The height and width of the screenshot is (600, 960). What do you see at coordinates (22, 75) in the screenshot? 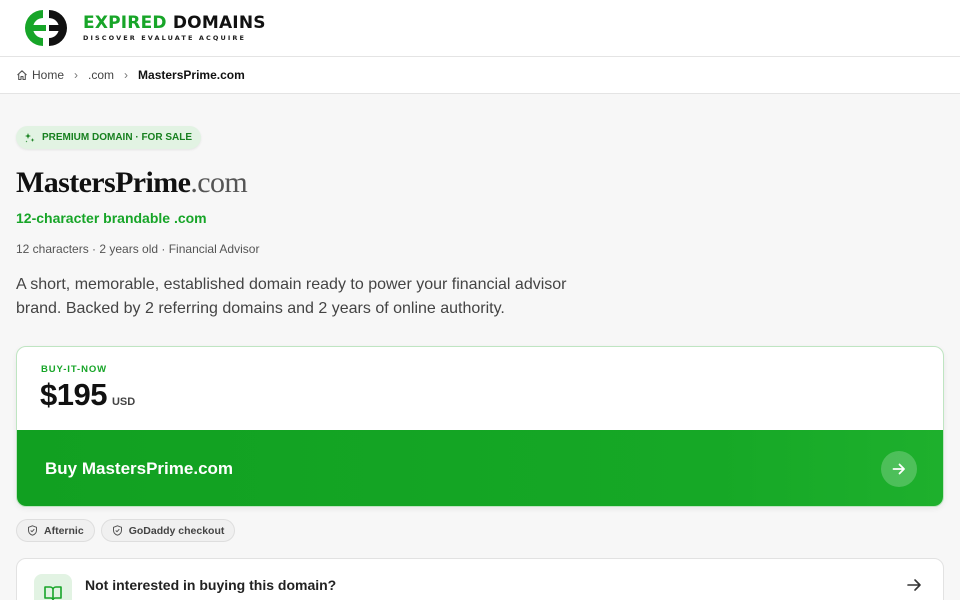
I see `home-icon` at bounding box center [22, 75].